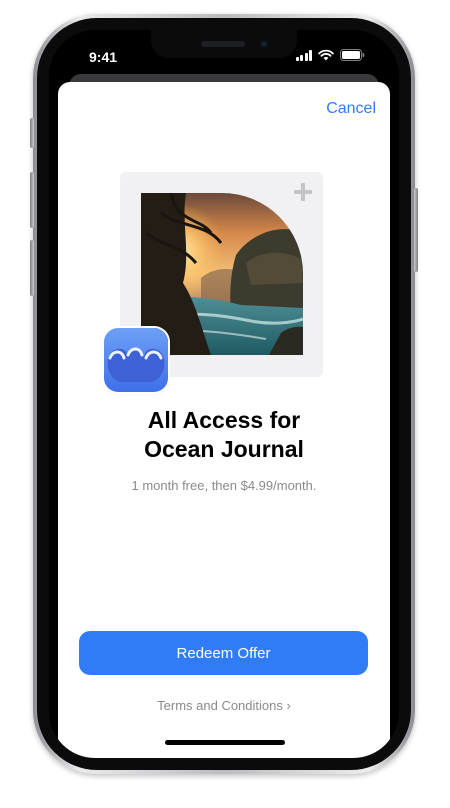 This screenshot has height=808, width=450. What do you see at coordinates (288, 705) in the screenshot?
I see `chevron-right-icon: ›` at bounding box center [288, 705].